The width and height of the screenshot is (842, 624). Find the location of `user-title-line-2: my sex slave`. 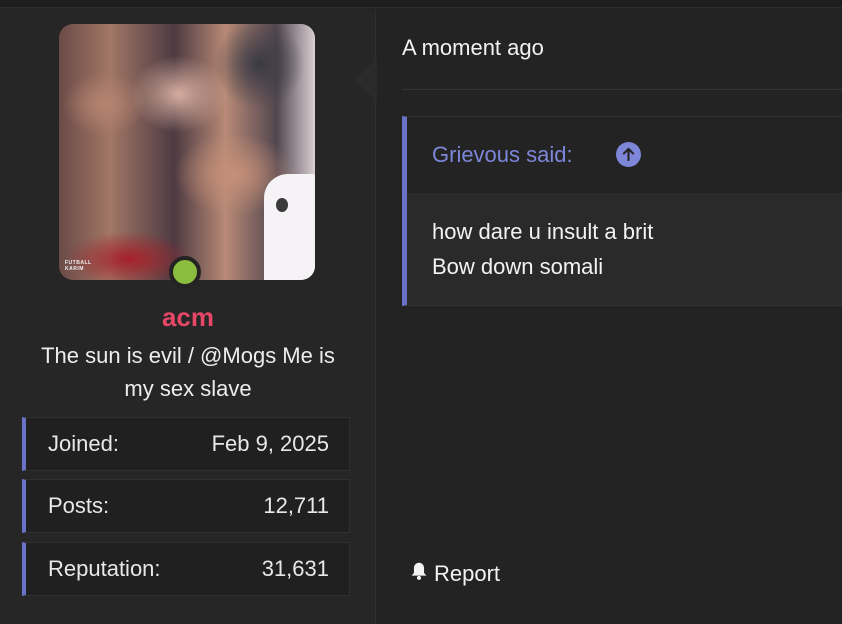

user-title-line-2: my sex slave is located at coordinates (188, 388).